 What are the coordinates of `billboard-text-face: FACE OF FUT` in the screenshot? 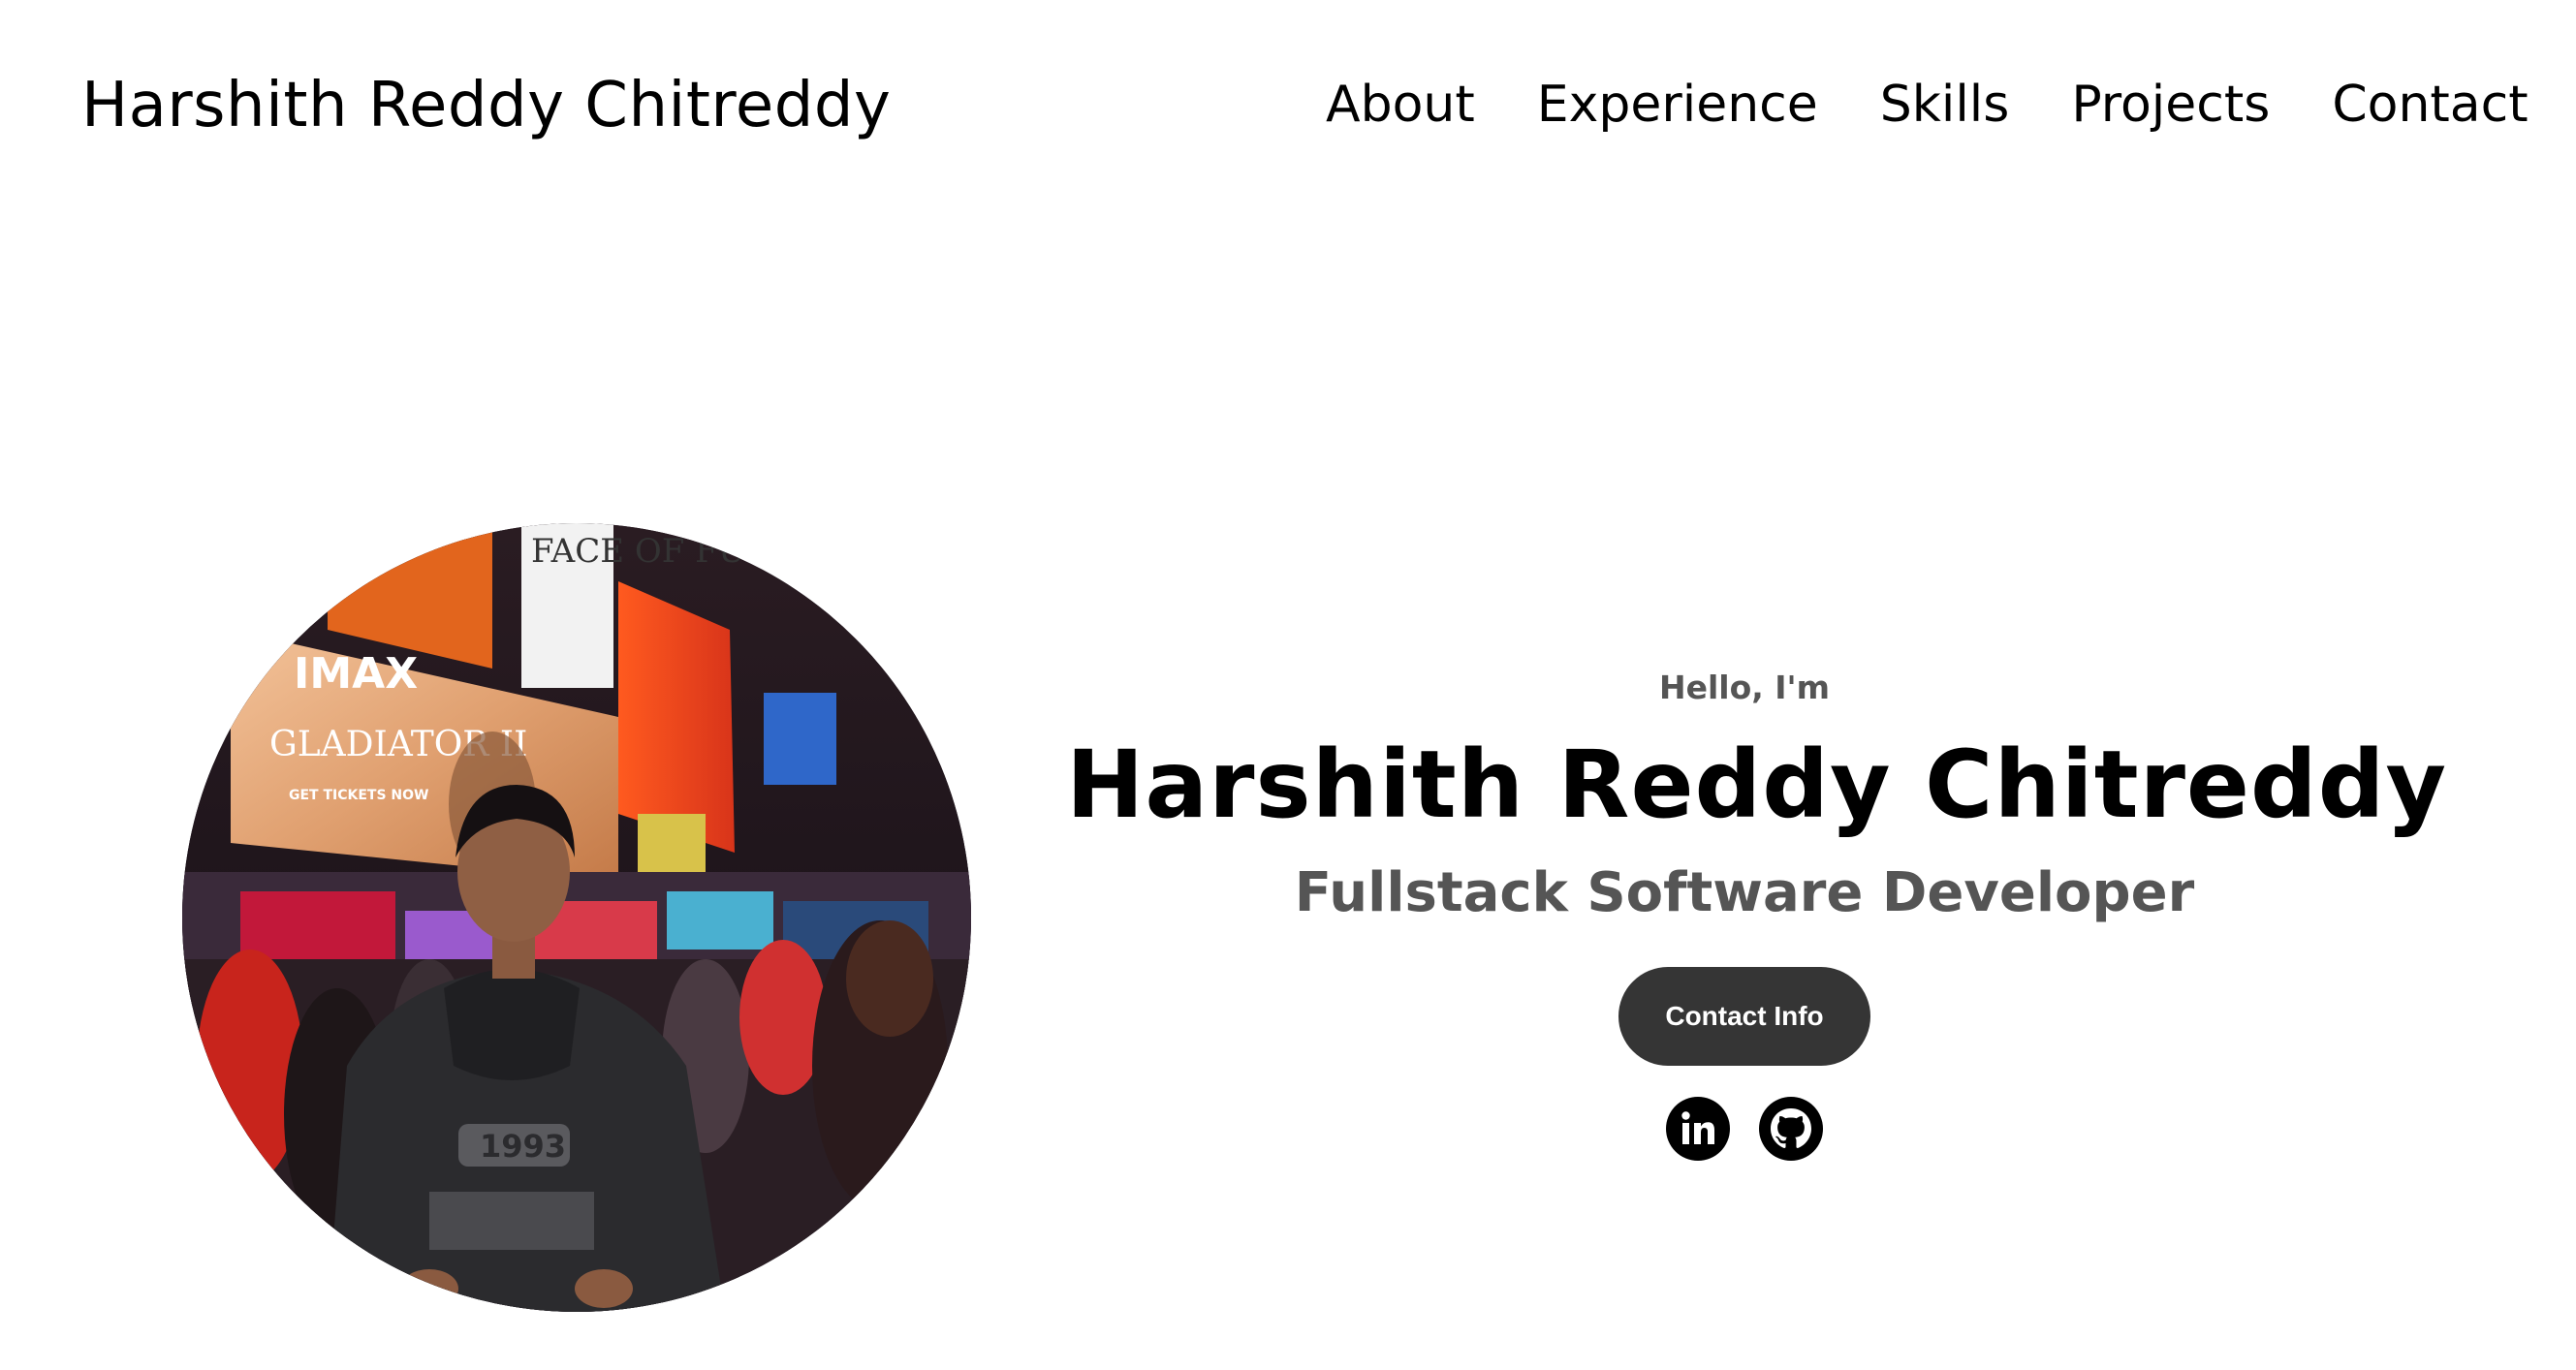 It's located at (649, 551).